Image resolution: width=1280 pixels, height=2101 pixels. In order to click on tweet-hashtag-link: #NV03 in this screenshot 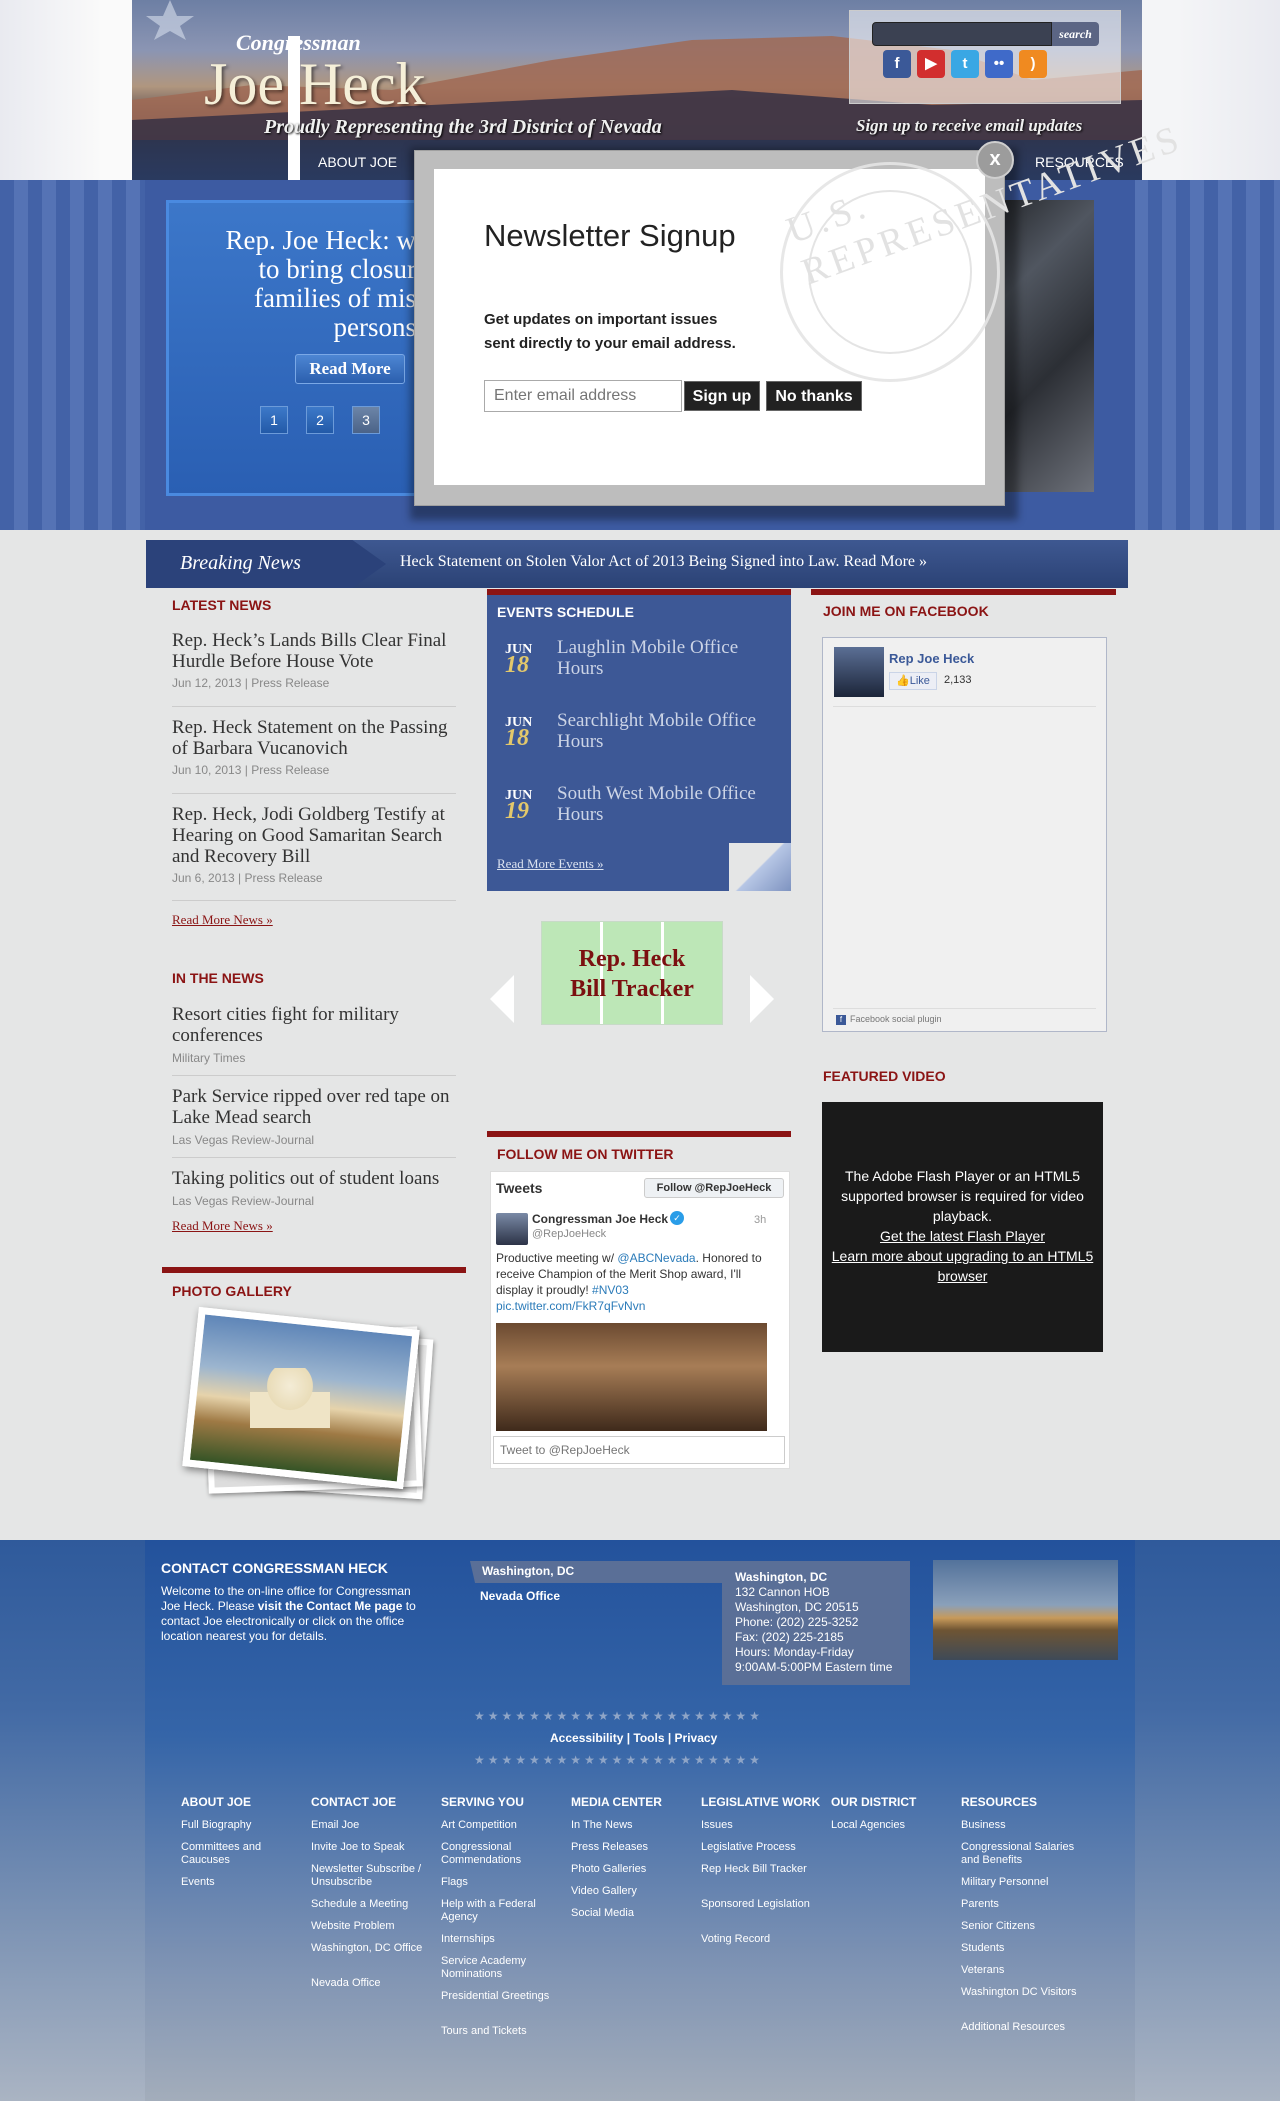, I will do `click(610, 1290)`.